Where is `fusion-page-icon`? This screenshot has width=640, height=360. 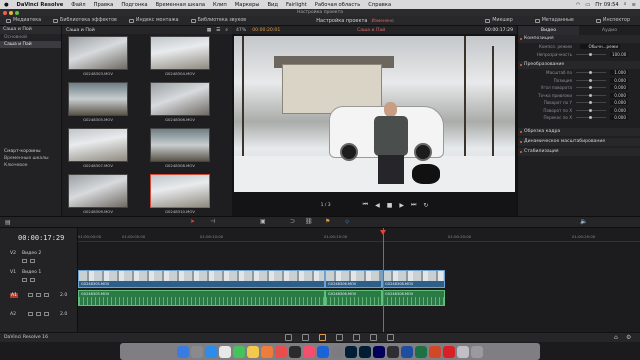
fusion-page-icon is located at coordinates (339, 337).